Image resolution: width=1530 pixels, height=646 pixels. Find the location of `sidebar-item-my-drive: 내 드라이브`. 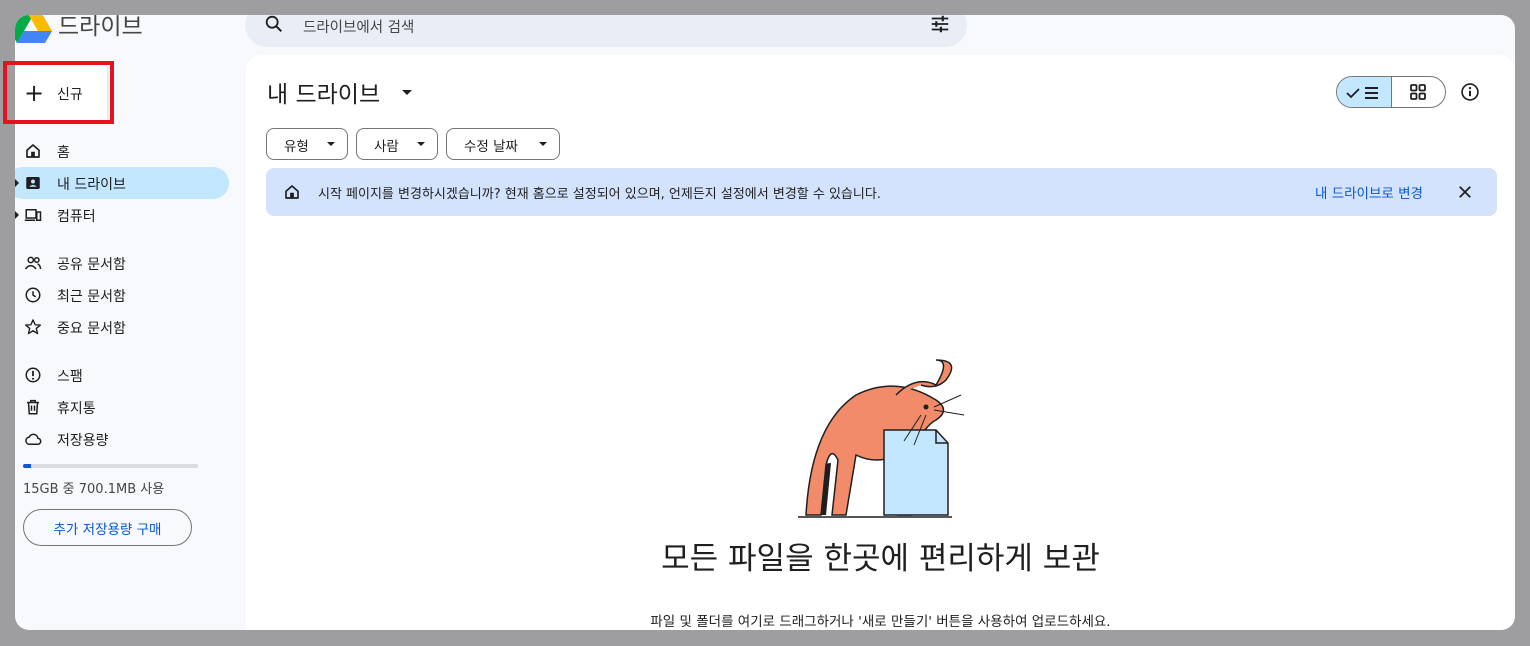

sidebar-item-my-drive: 내 드라이브 is located at coordinates (122, 183).